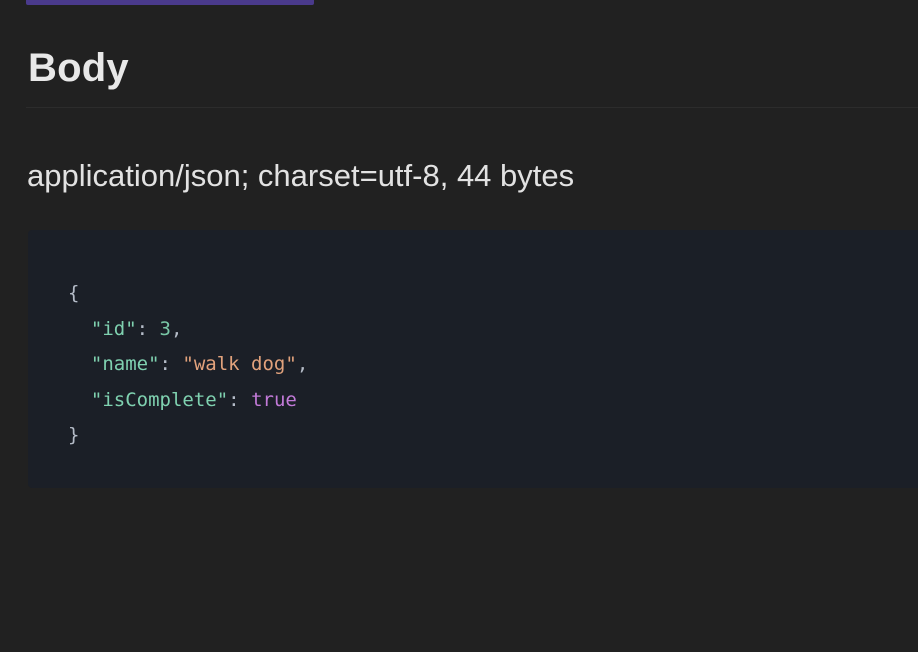 The width and height of the screenshot is (918, 652). Describe the element at coordinates (170, 2) in the screenshot. I see `tab-accent-bar` at that location.